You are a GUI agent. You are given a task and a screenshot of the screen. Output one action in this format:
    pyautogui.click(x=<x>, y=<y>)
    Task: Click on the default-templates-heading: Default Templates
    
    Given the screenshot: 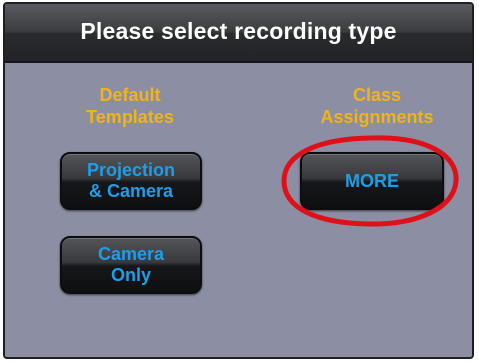 What is the action you would take?
    pyautogui.click(x=130, y=106)
    